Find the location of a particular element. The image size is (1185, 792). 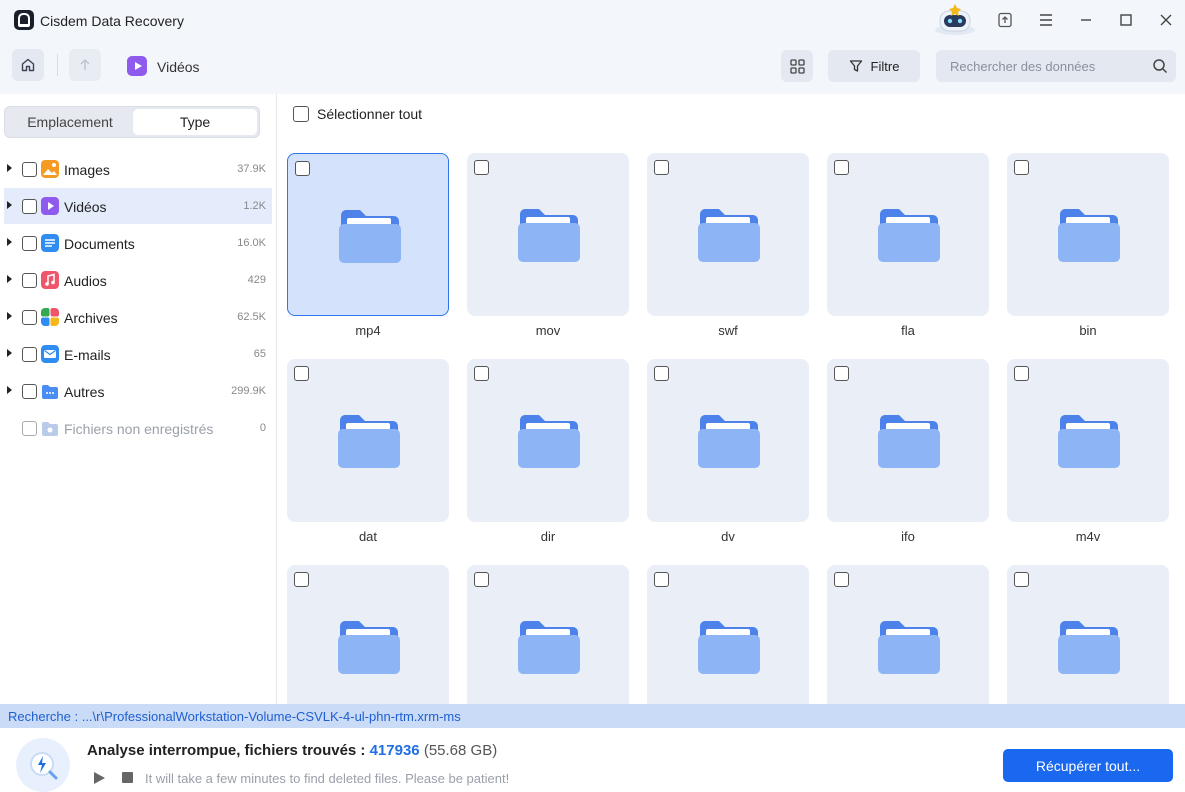

sidebar-item-label: Vidéos is located at coordinates (85, 207).